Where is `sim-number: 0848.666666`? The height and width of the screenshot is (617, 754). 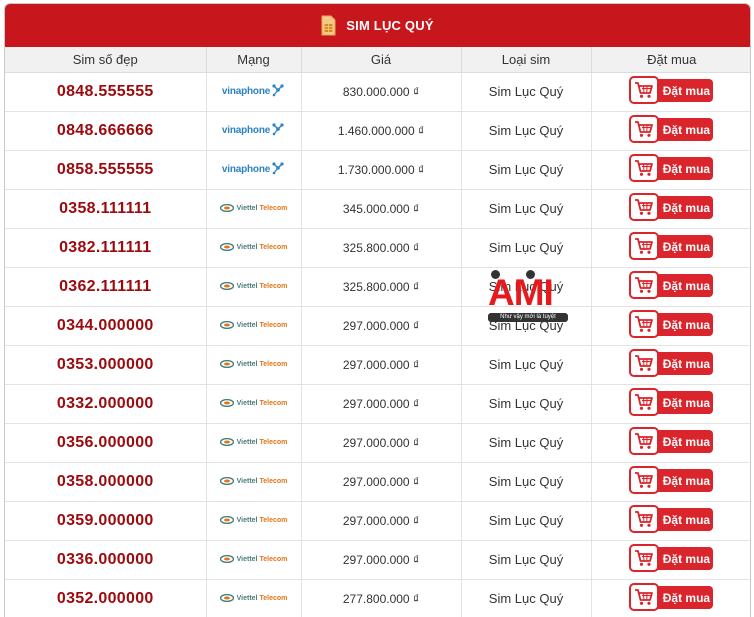
sim-number: 0848.666666 is located at coordinates (105, 130).